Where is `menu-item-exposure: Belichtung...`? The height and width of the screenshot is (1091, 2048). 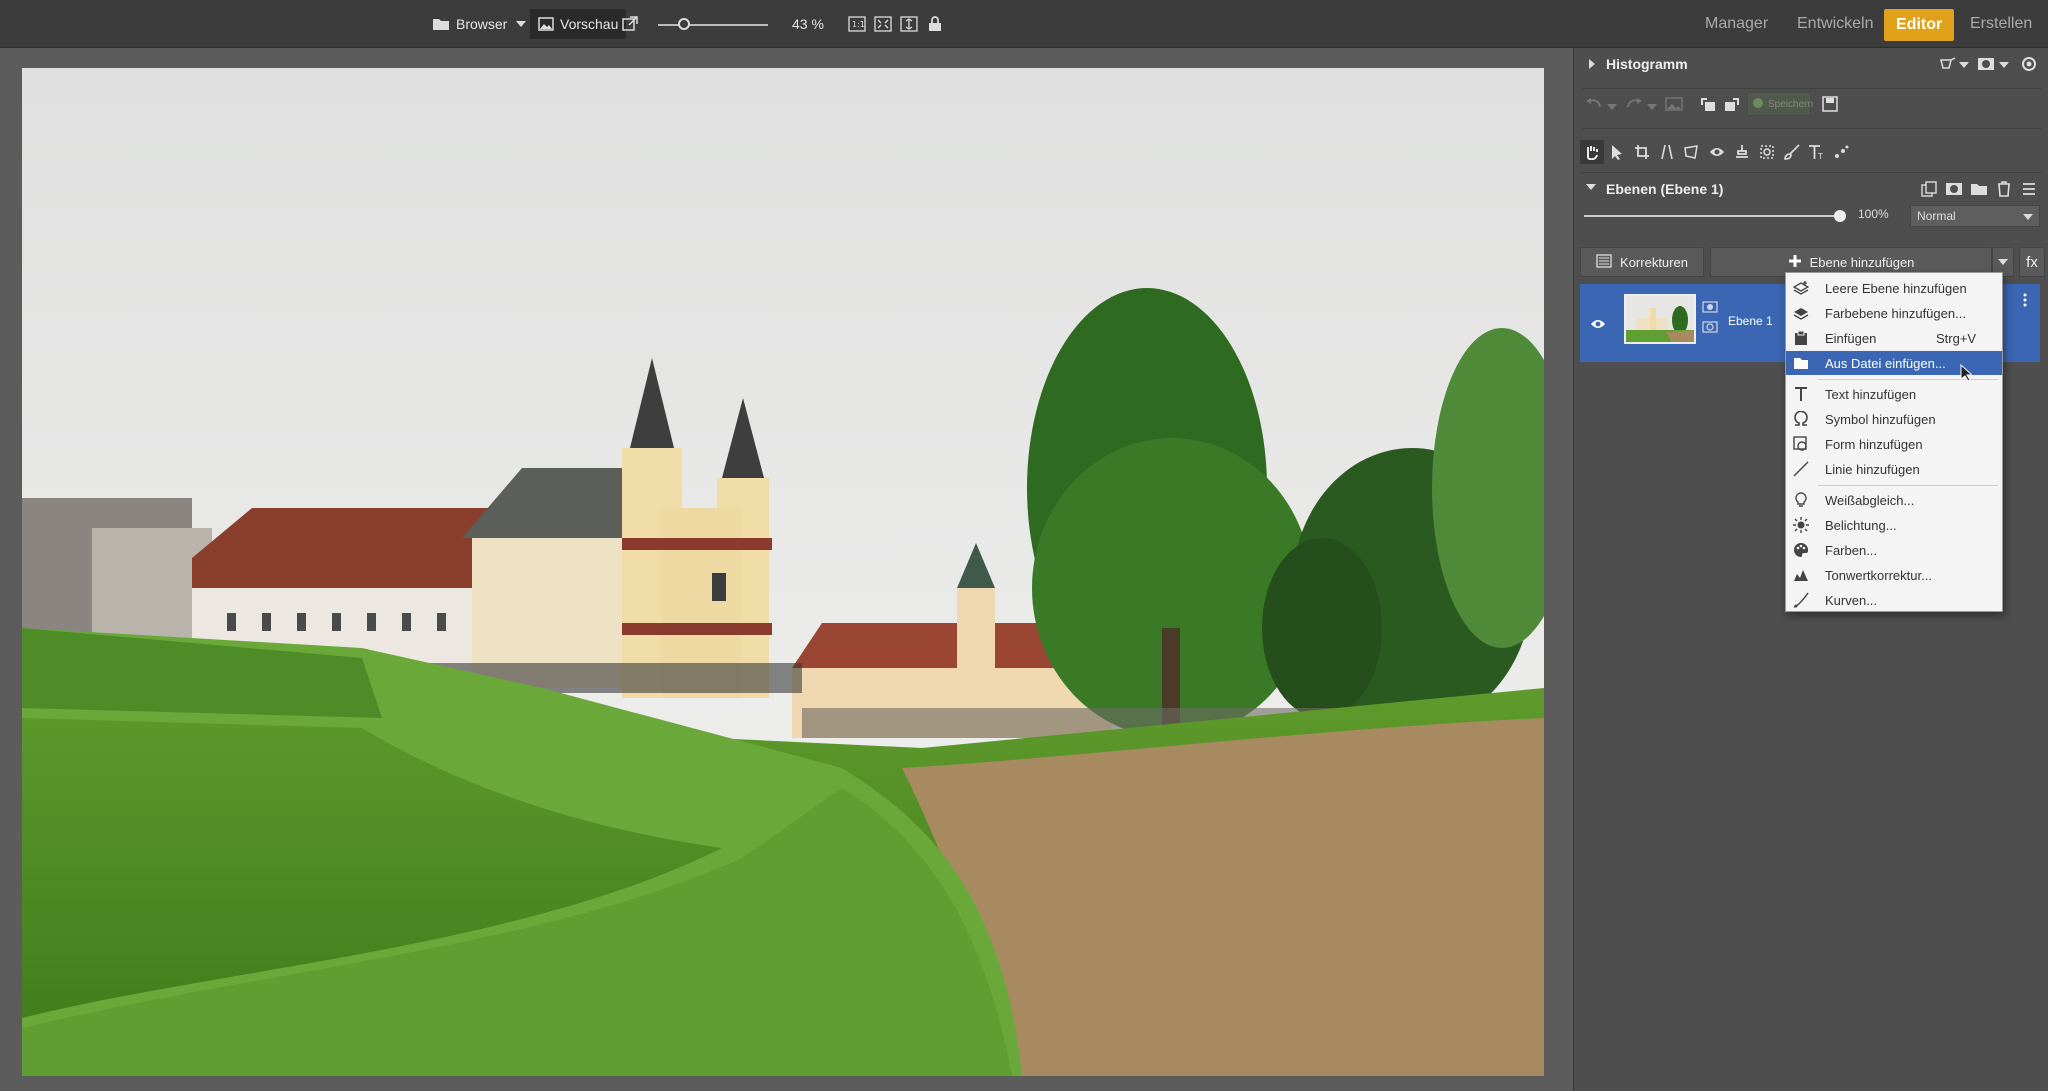 menu-item-exposure: Belichtung... is located at coordinates (1894, 525).